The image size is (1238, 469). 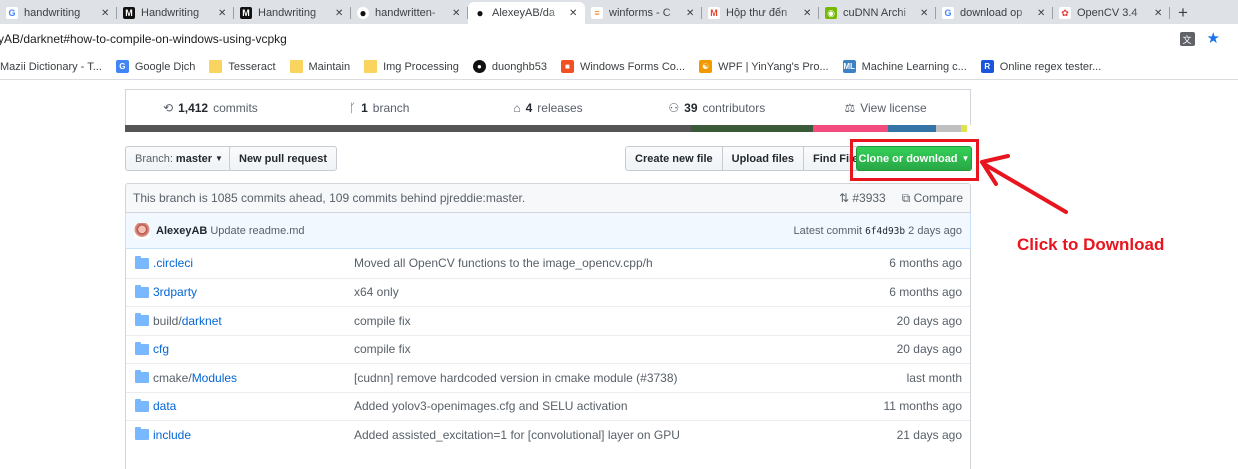 What do you see at coordinates (363, 13) in the screenshot?
I see `github-favicon-icon: ●` at bounding box center [363, 13].